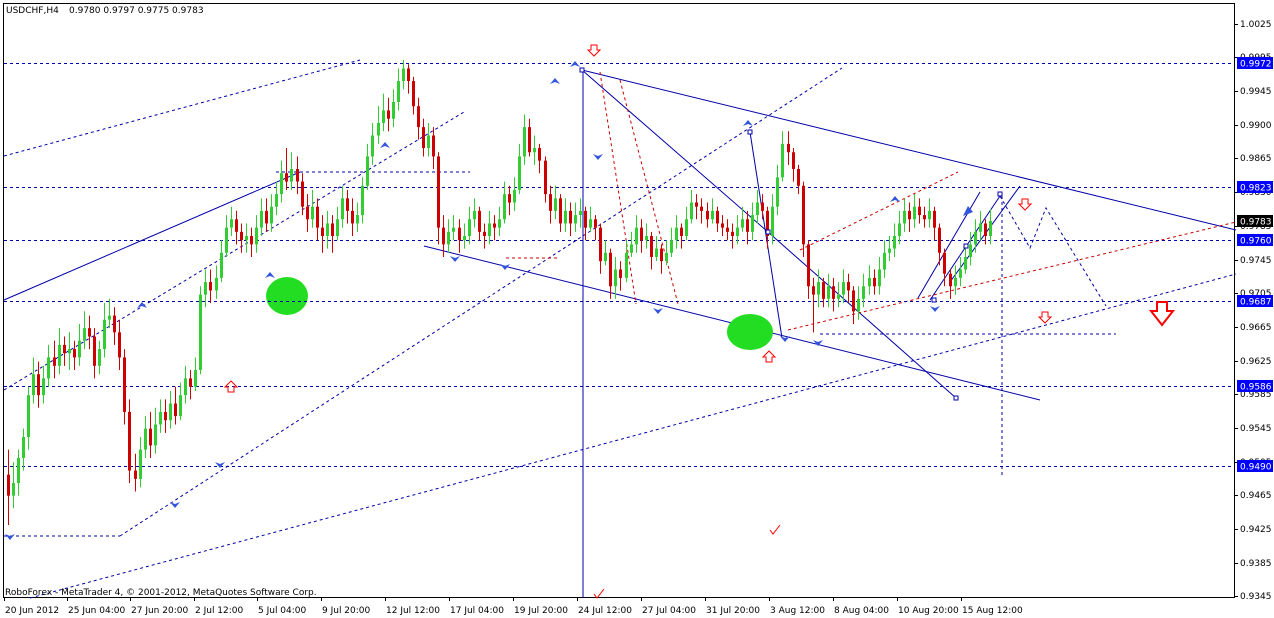  Describe the element at coordinates (1256, 328) in the screenshot. I see `price-tick-label: 0.9665` at that location.